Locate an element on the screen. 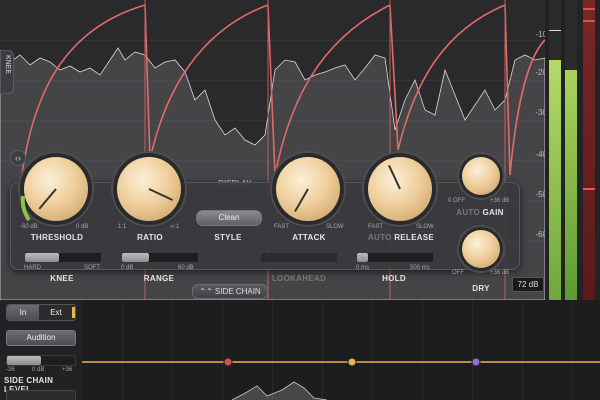 This screenshot has width=600, height=400. attack-min: FAST is located at coordinates (282, 227).